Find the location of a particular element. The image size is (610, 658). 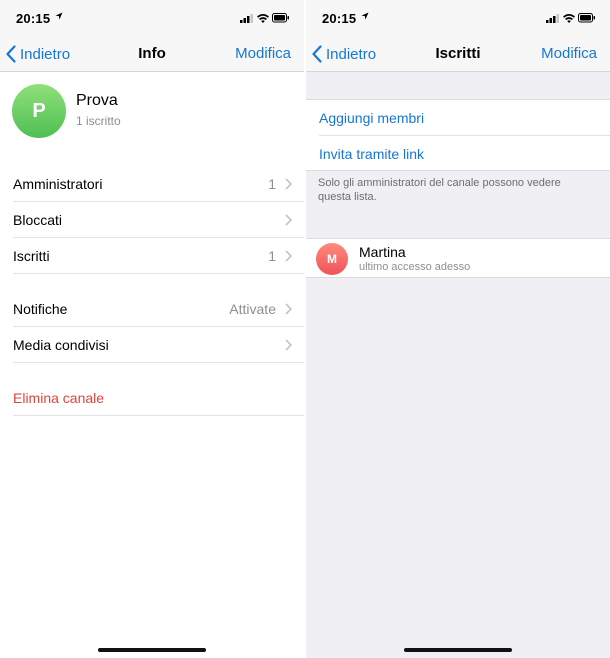

add-members-button: Aggiungi membri is located at coordinates (458, 118).